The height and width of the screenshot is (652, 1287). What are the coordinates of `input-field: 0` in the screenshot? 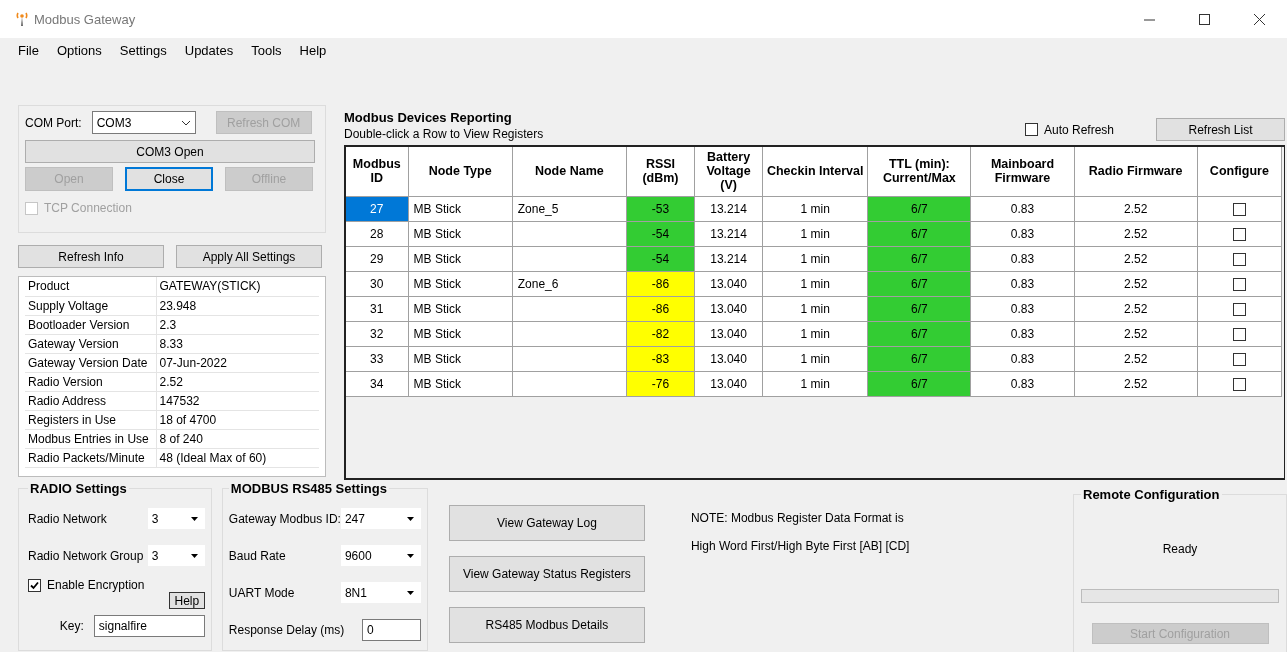 It's located at (391, 629).